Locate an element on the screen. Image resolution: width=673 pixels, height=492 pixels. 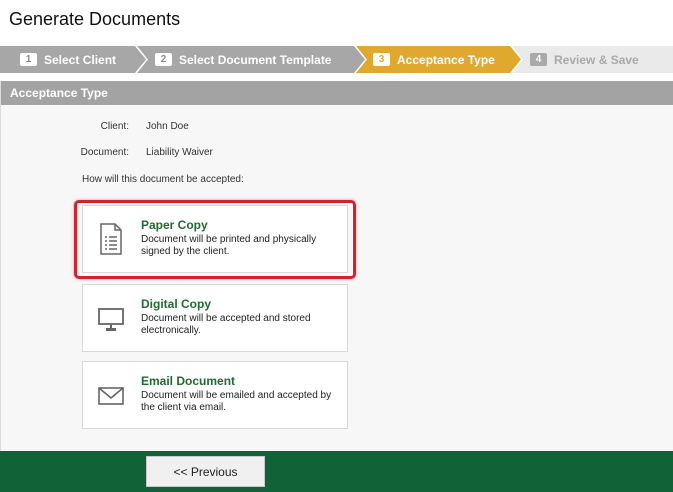
step-label: Select Document Template is located at coordinates (255, 59).